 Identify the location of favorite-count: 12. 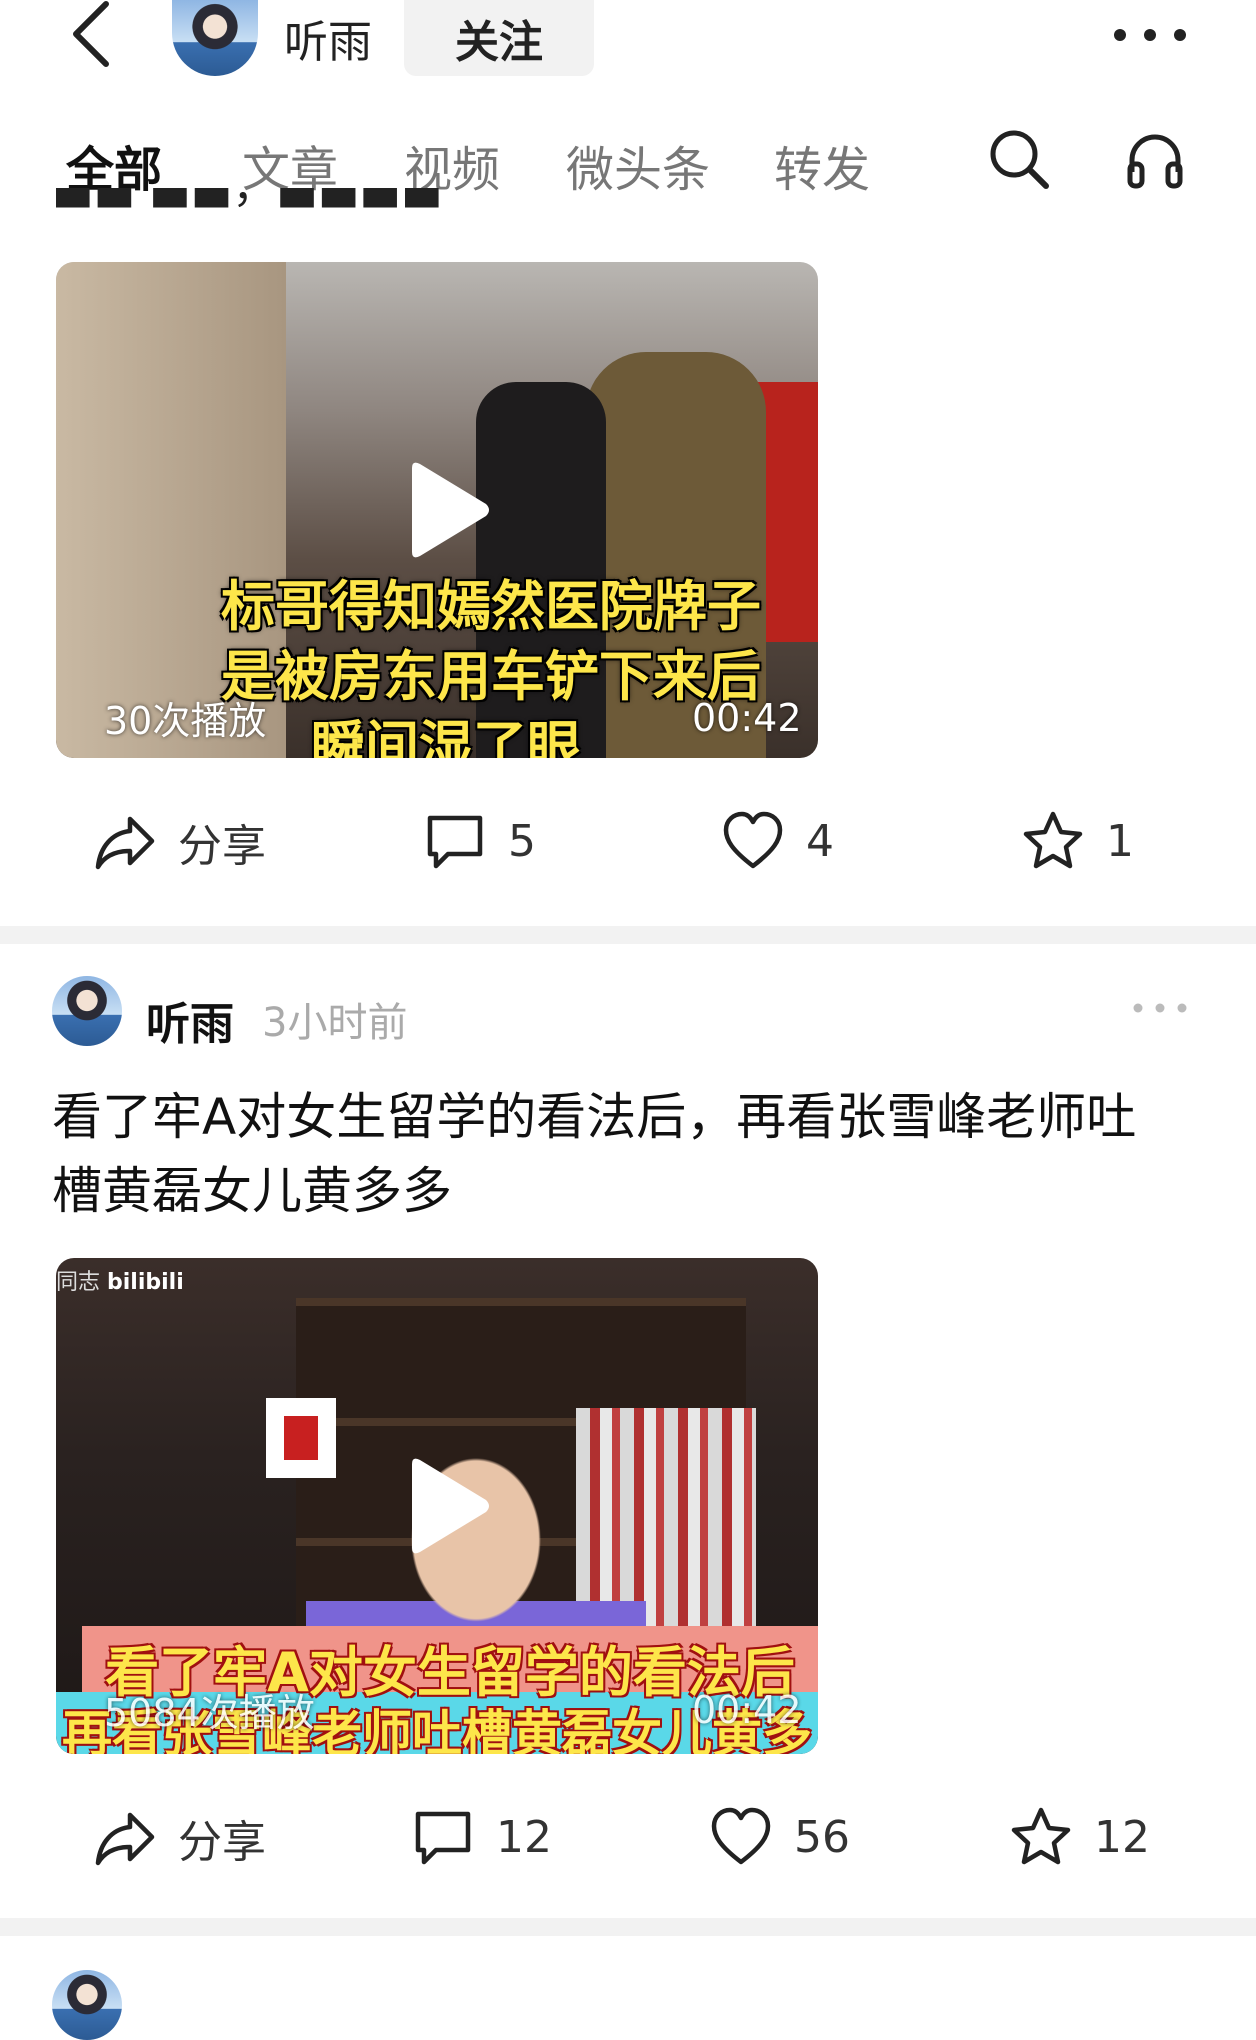
(1122, 1837).